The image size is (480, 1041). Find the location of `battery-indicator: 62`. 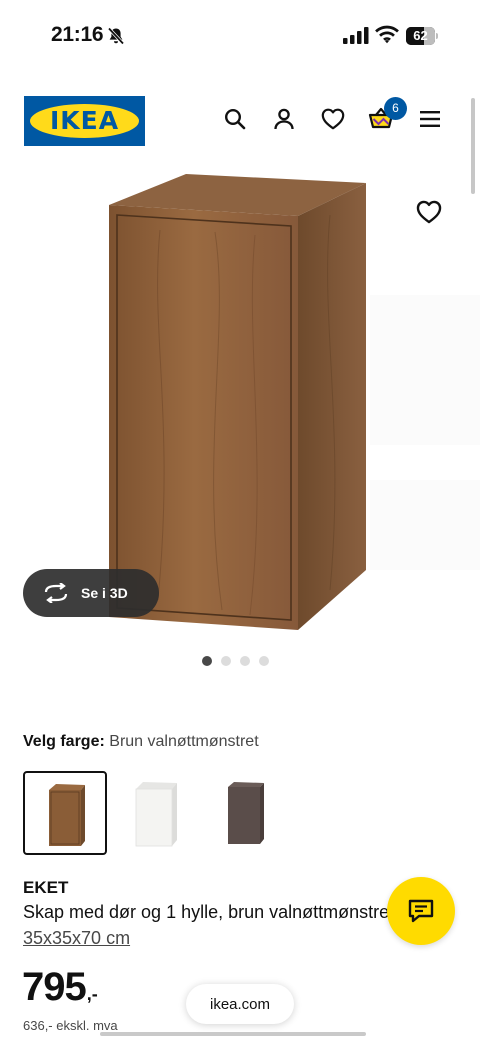

battery-indicator: 62 is located at coordinates (422, 36).